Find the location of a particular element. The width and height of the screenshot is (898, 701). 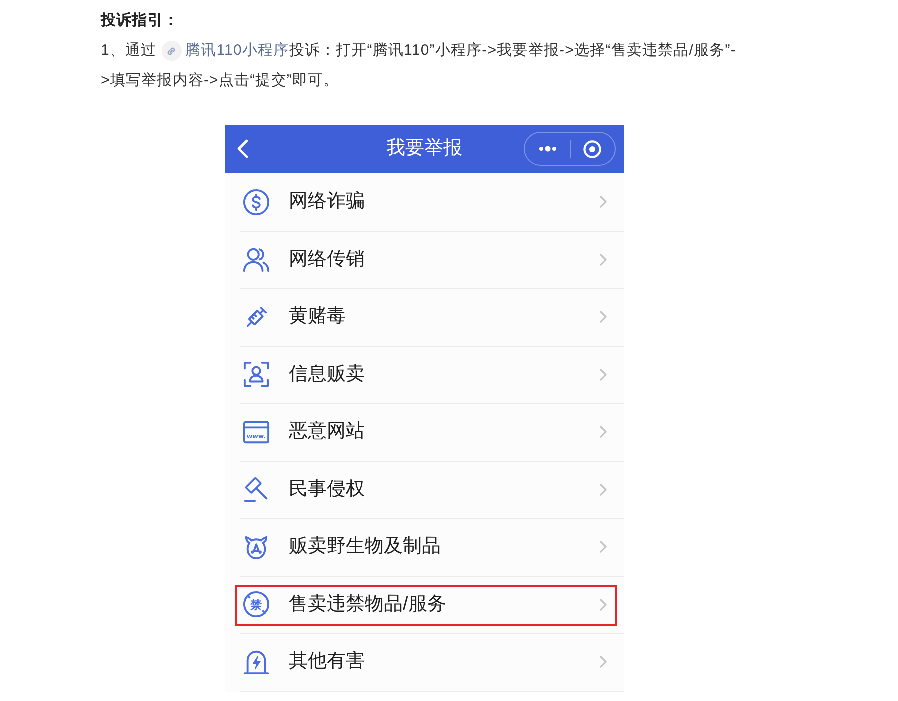

dollar-circle-icon is located at coordinates (256, 202).